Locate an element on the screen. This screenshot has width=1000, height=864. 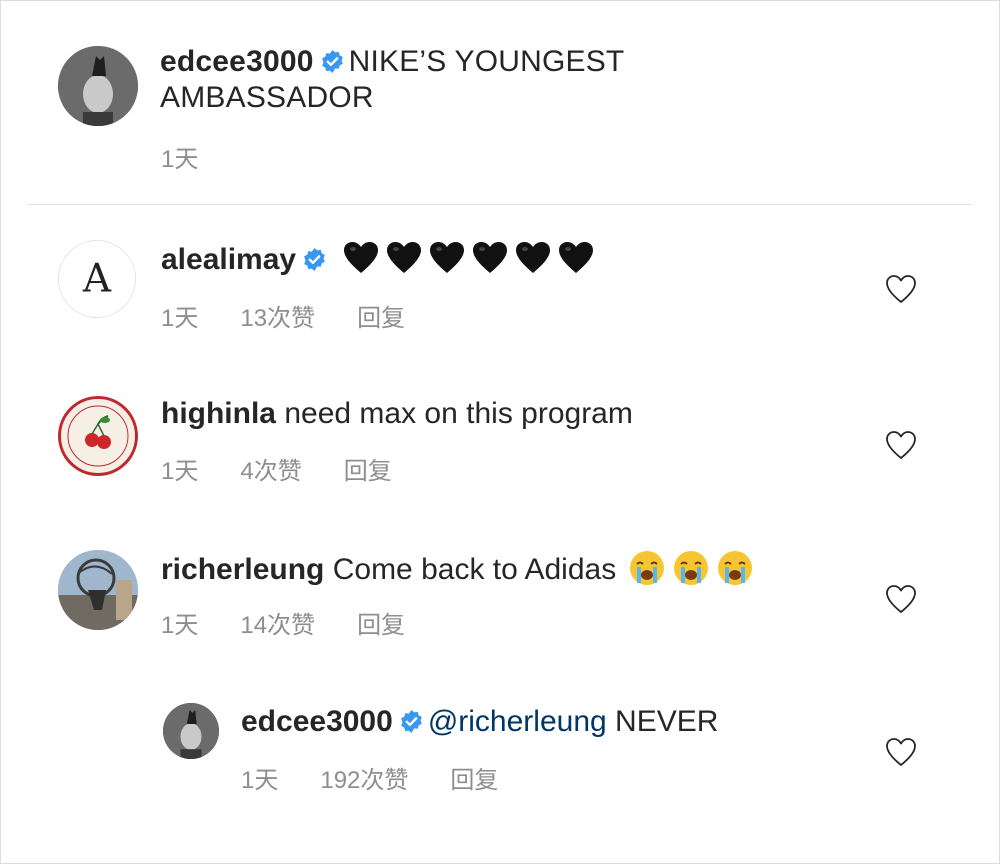
post-caption: edcee3000 NIKE’S YOUNGEST AMBASSADOR is located at coordinates (420, 80).